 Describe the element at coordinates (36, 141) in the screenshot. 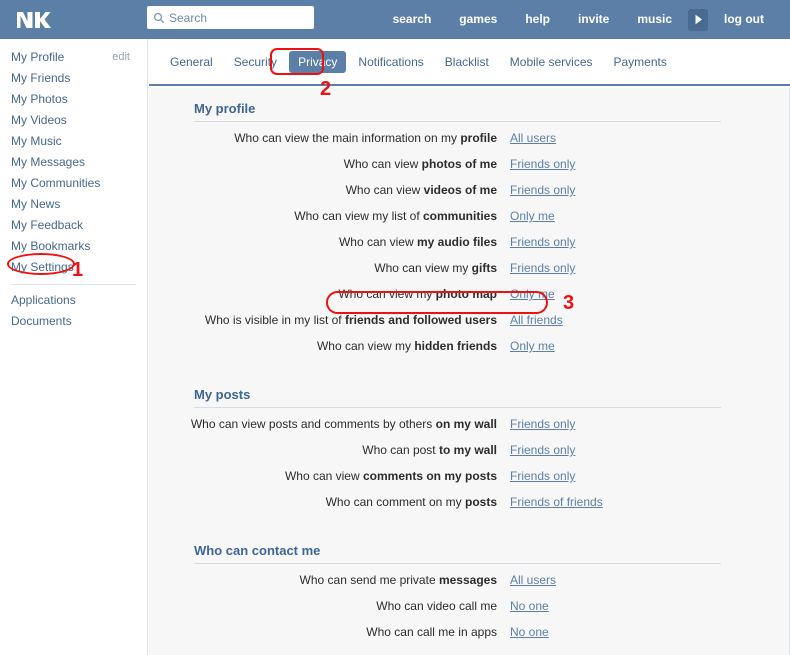

I see `sidebar-item-label: My Music` at that location.